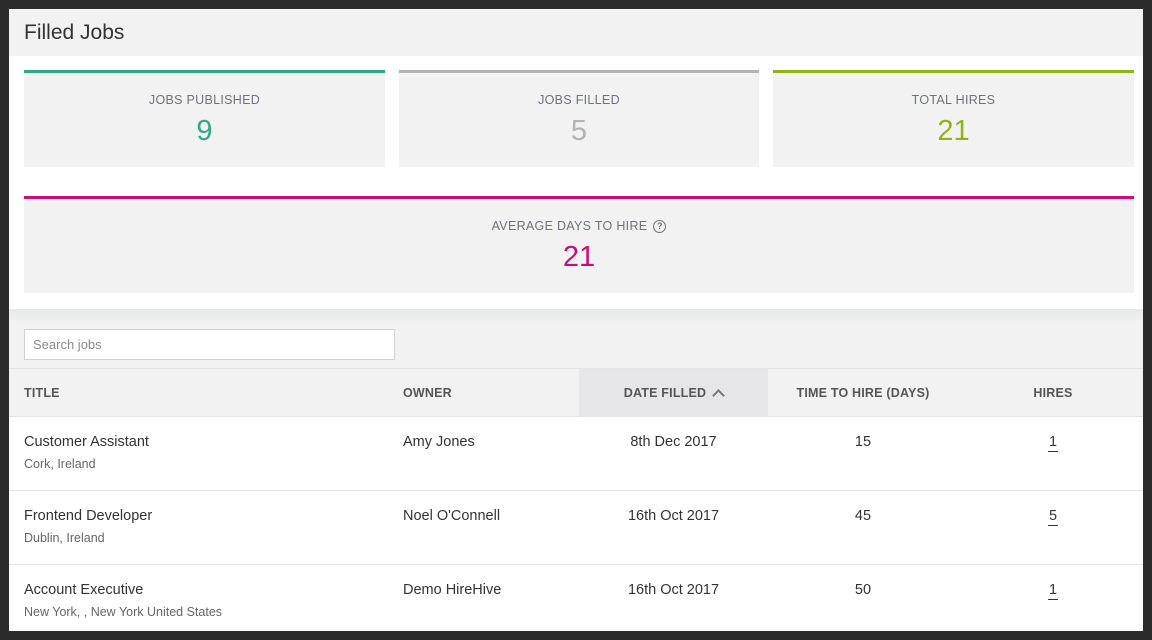  What do you see at coordinates (86, 452) in the screenshot?
I see `job-title-cell: Customer Assistant Cork, Ireland` at bounding box center [86, 452].